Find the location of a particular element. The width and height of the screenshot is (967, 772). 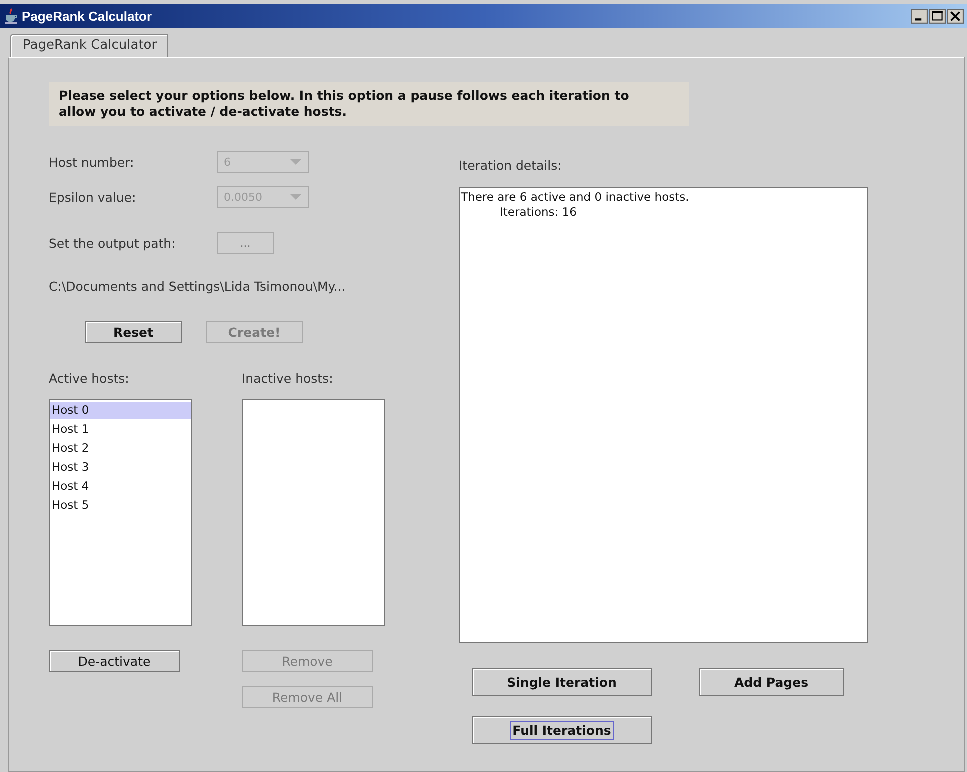

list-item: Host 0 is located at coordinates (120, 410).